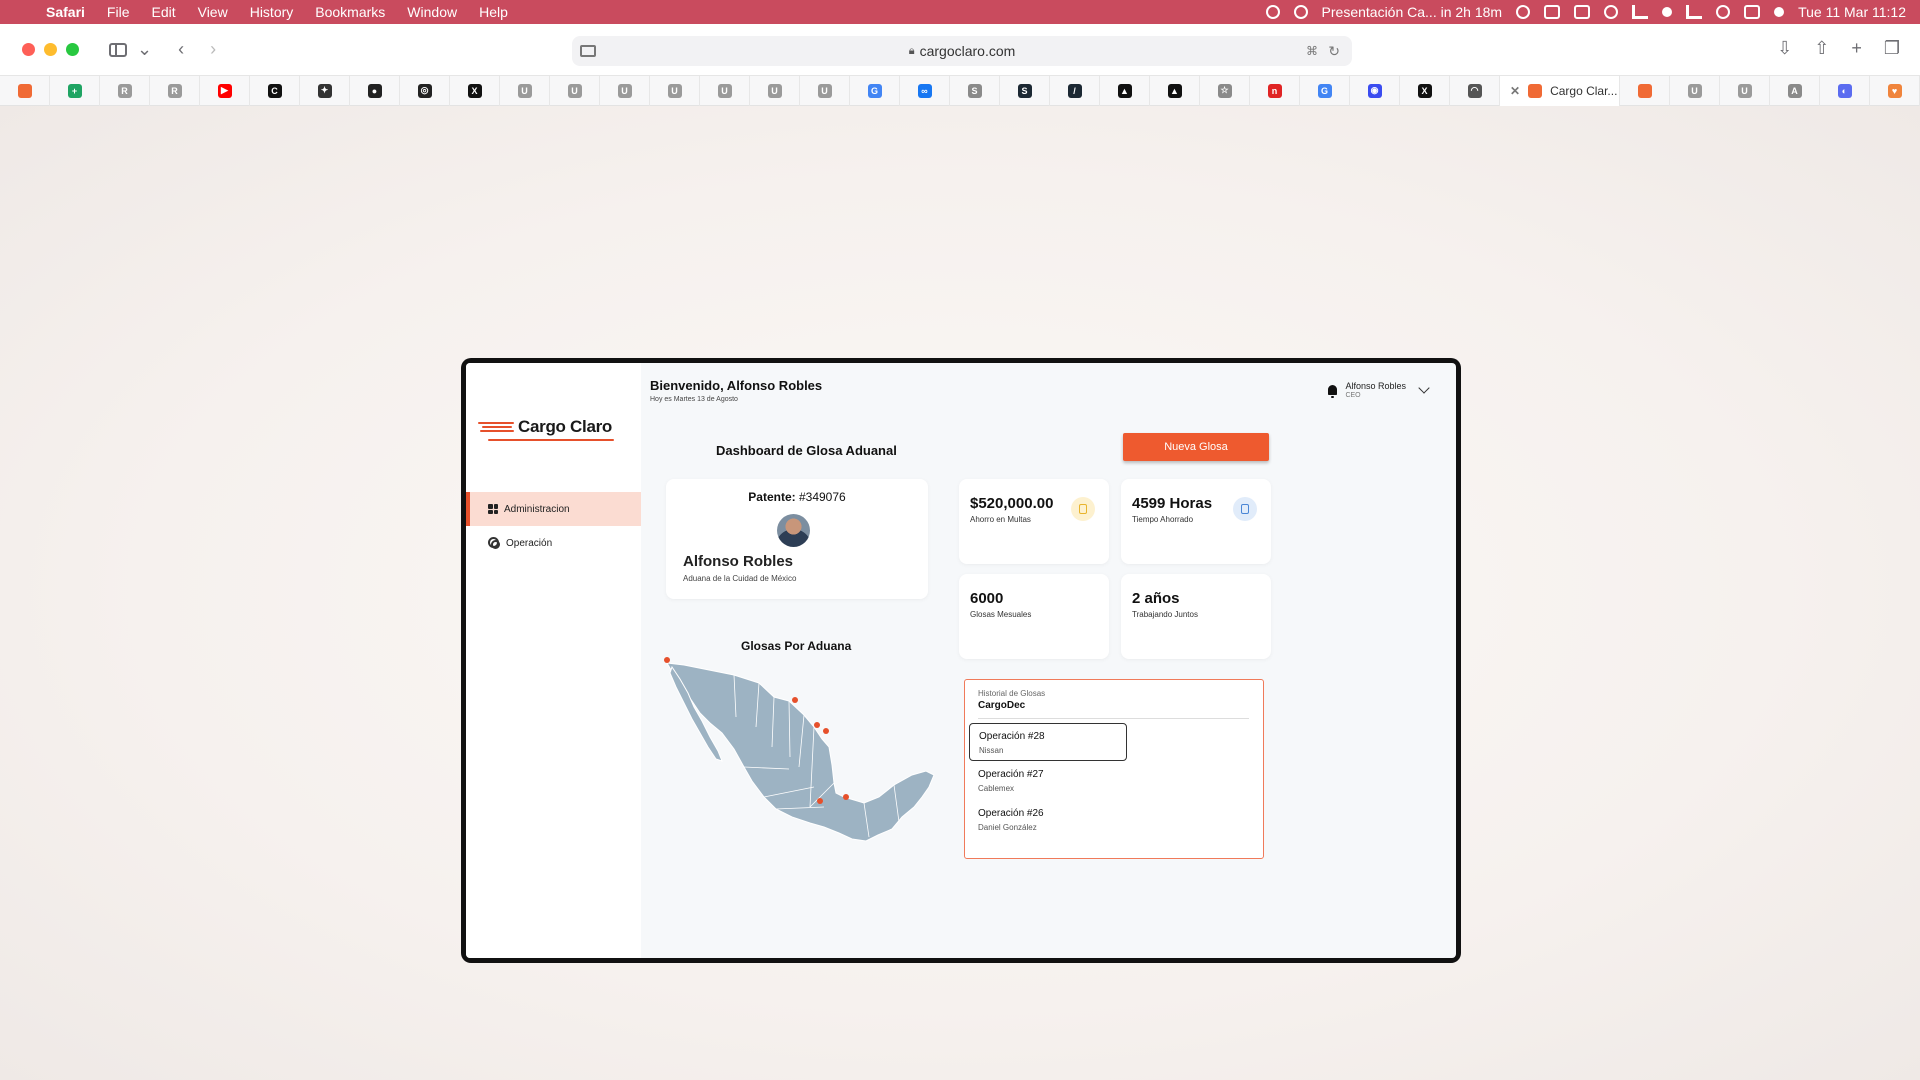 The width and height of the screenshot is (1920, 1080). What do you see at coordinates (1225, 90) in the screenshot?
I see `favorite-24: ☆` at bounding box center [1225, 90].